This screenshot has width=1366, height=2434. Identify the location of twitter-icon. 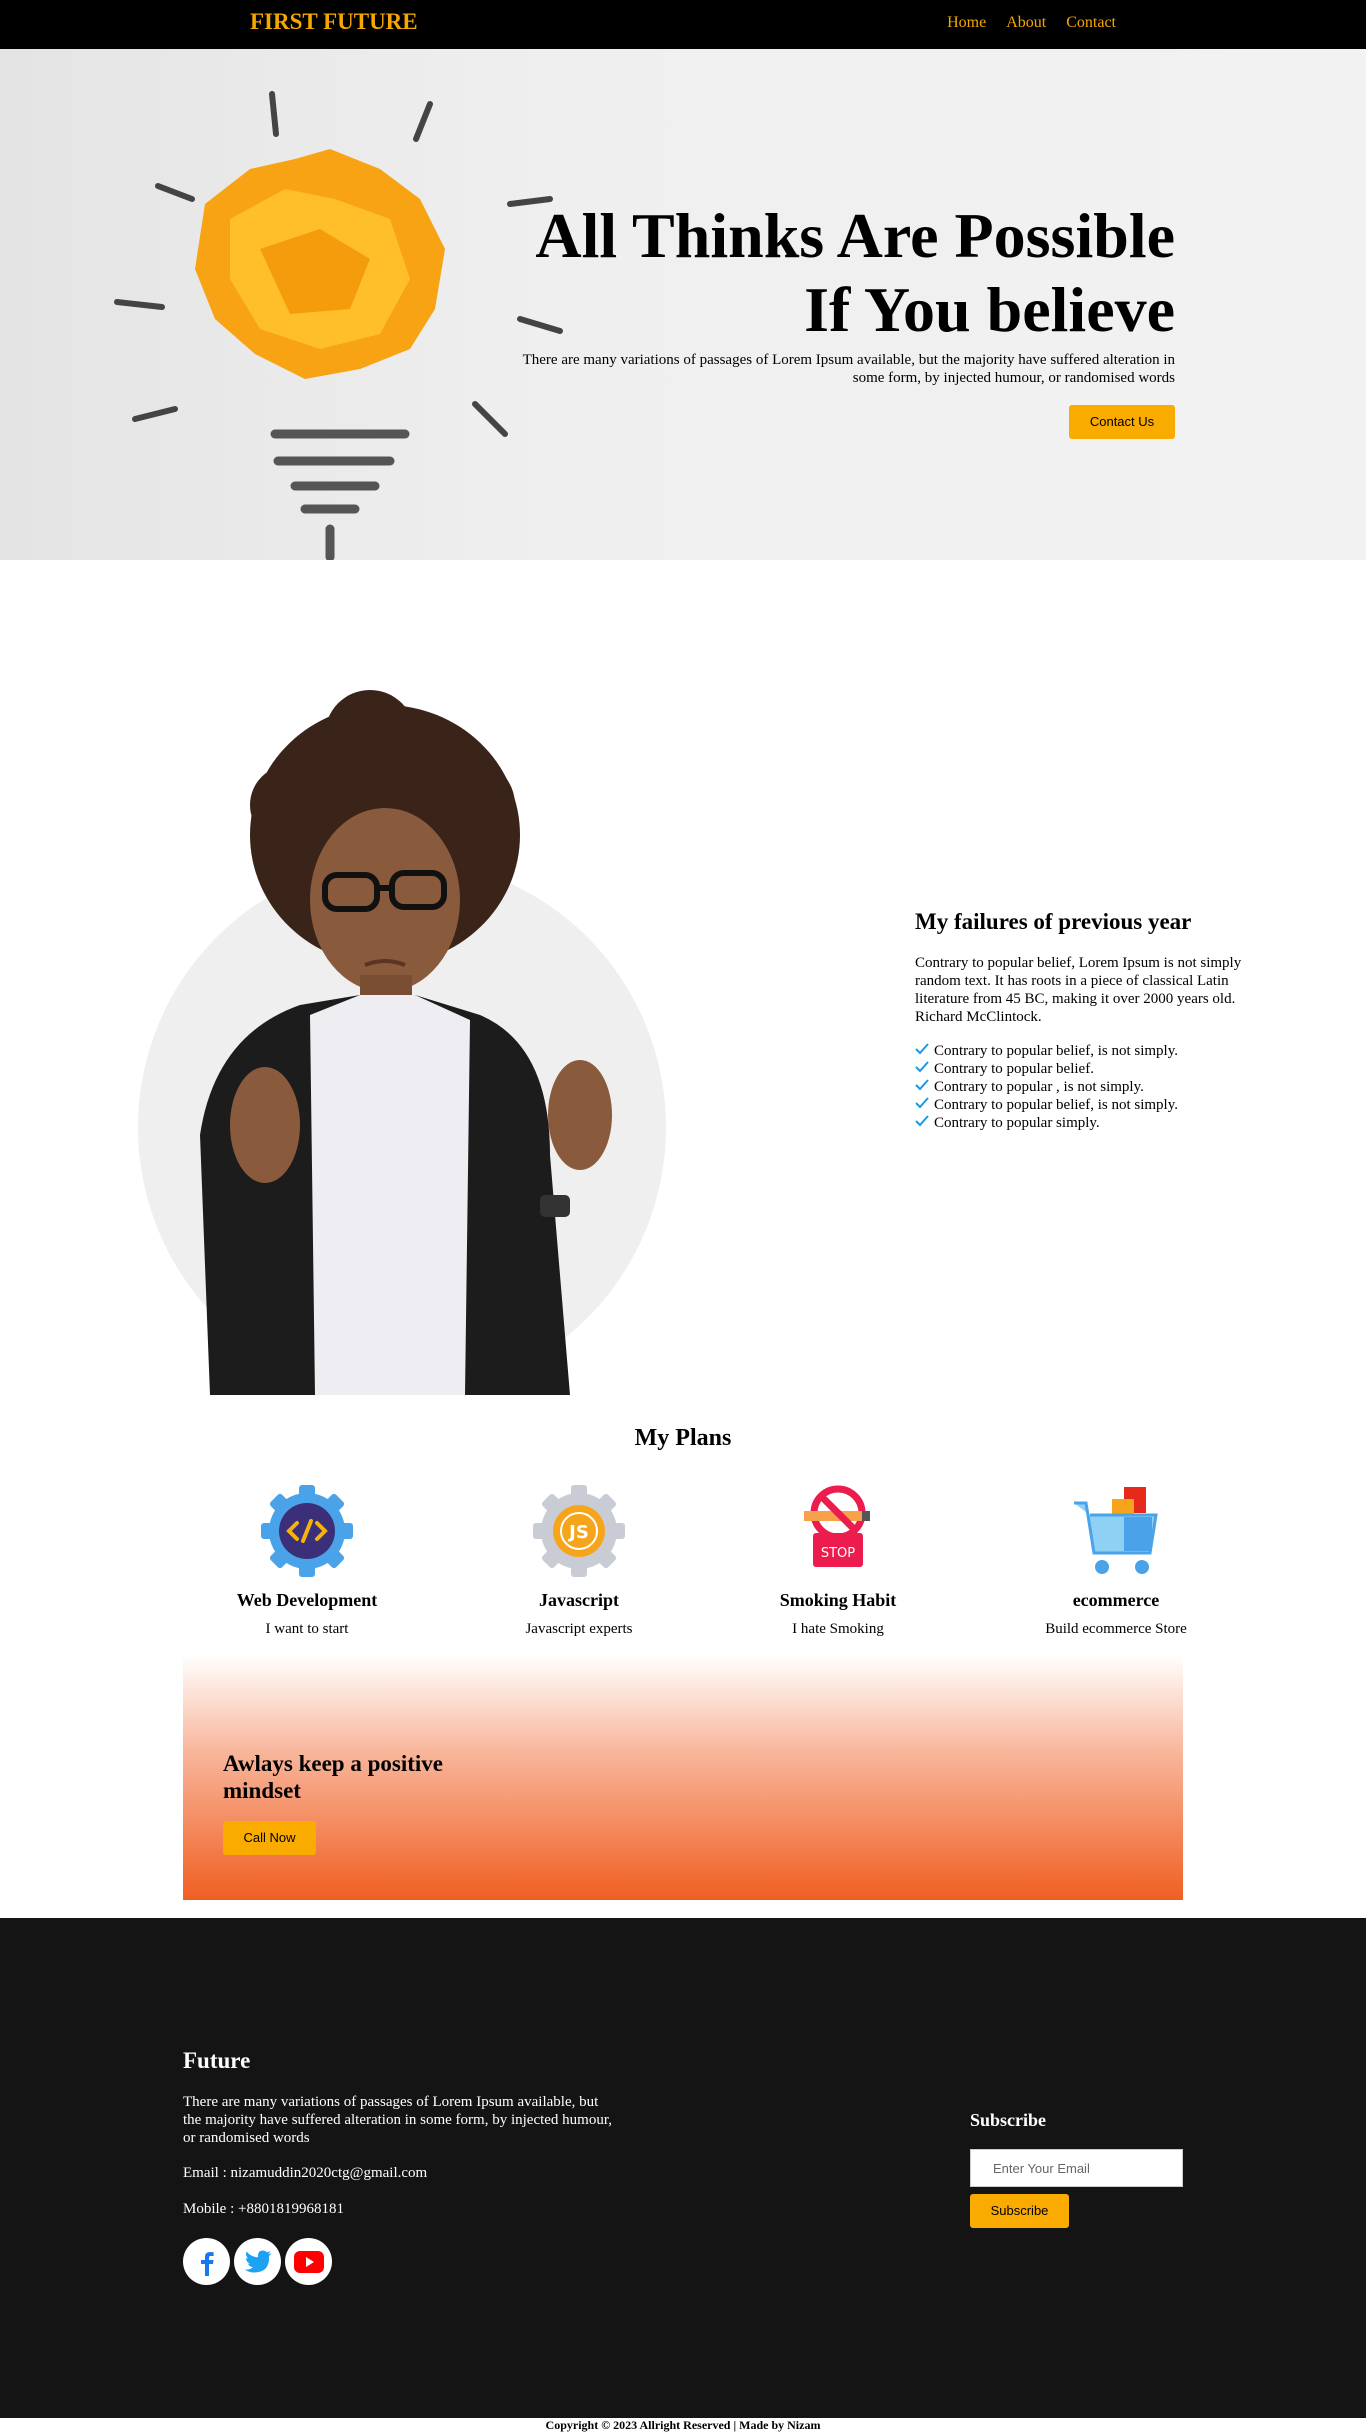
(257, 2261).